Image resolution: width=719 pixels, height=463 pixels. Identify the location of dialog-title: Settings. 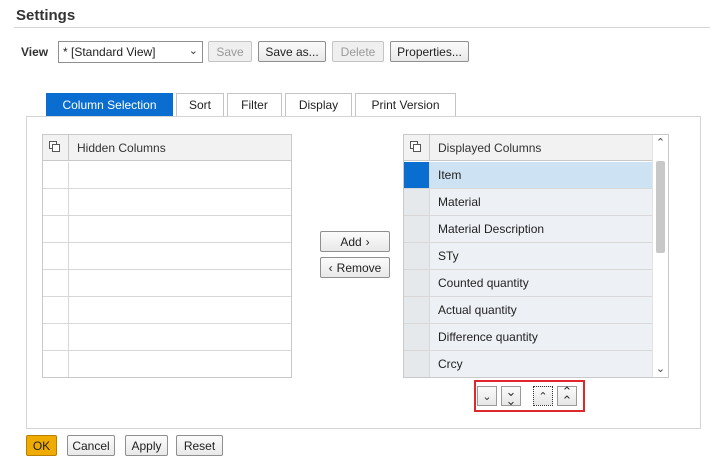
(46, 15).